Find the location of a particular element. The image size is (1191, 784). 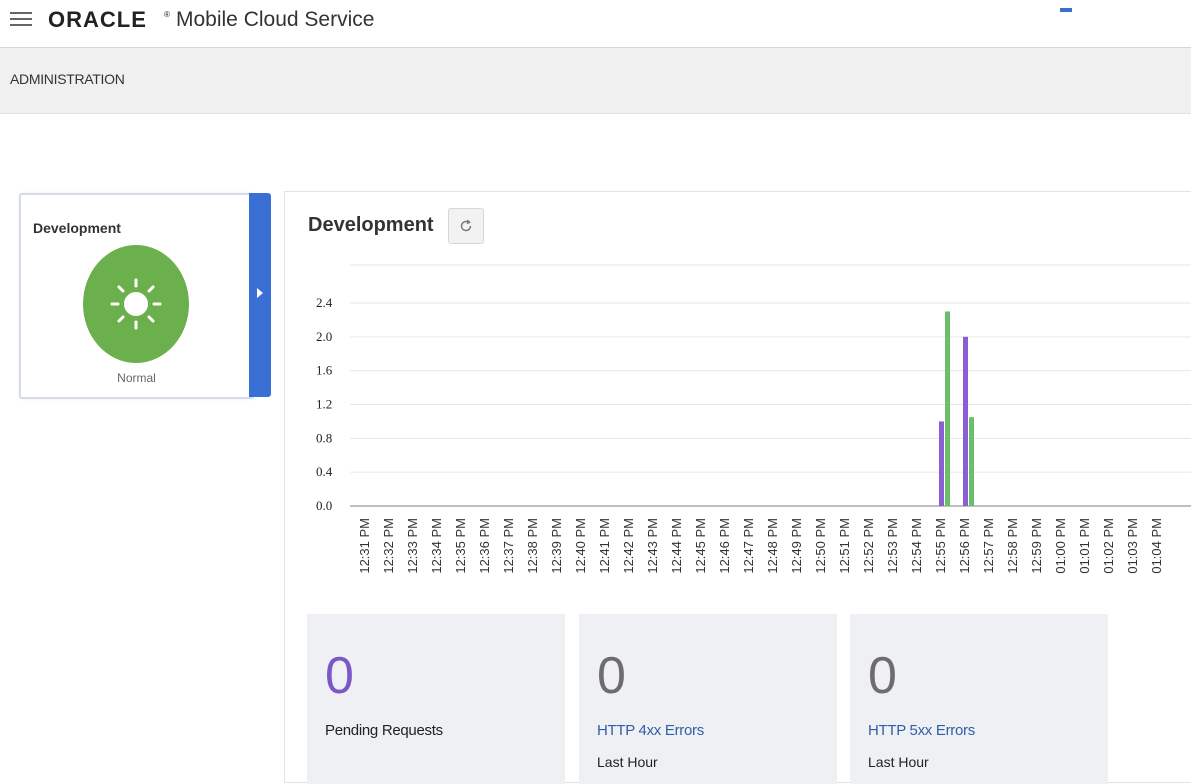

status-label: Normal is located at coordinates (136, 378).